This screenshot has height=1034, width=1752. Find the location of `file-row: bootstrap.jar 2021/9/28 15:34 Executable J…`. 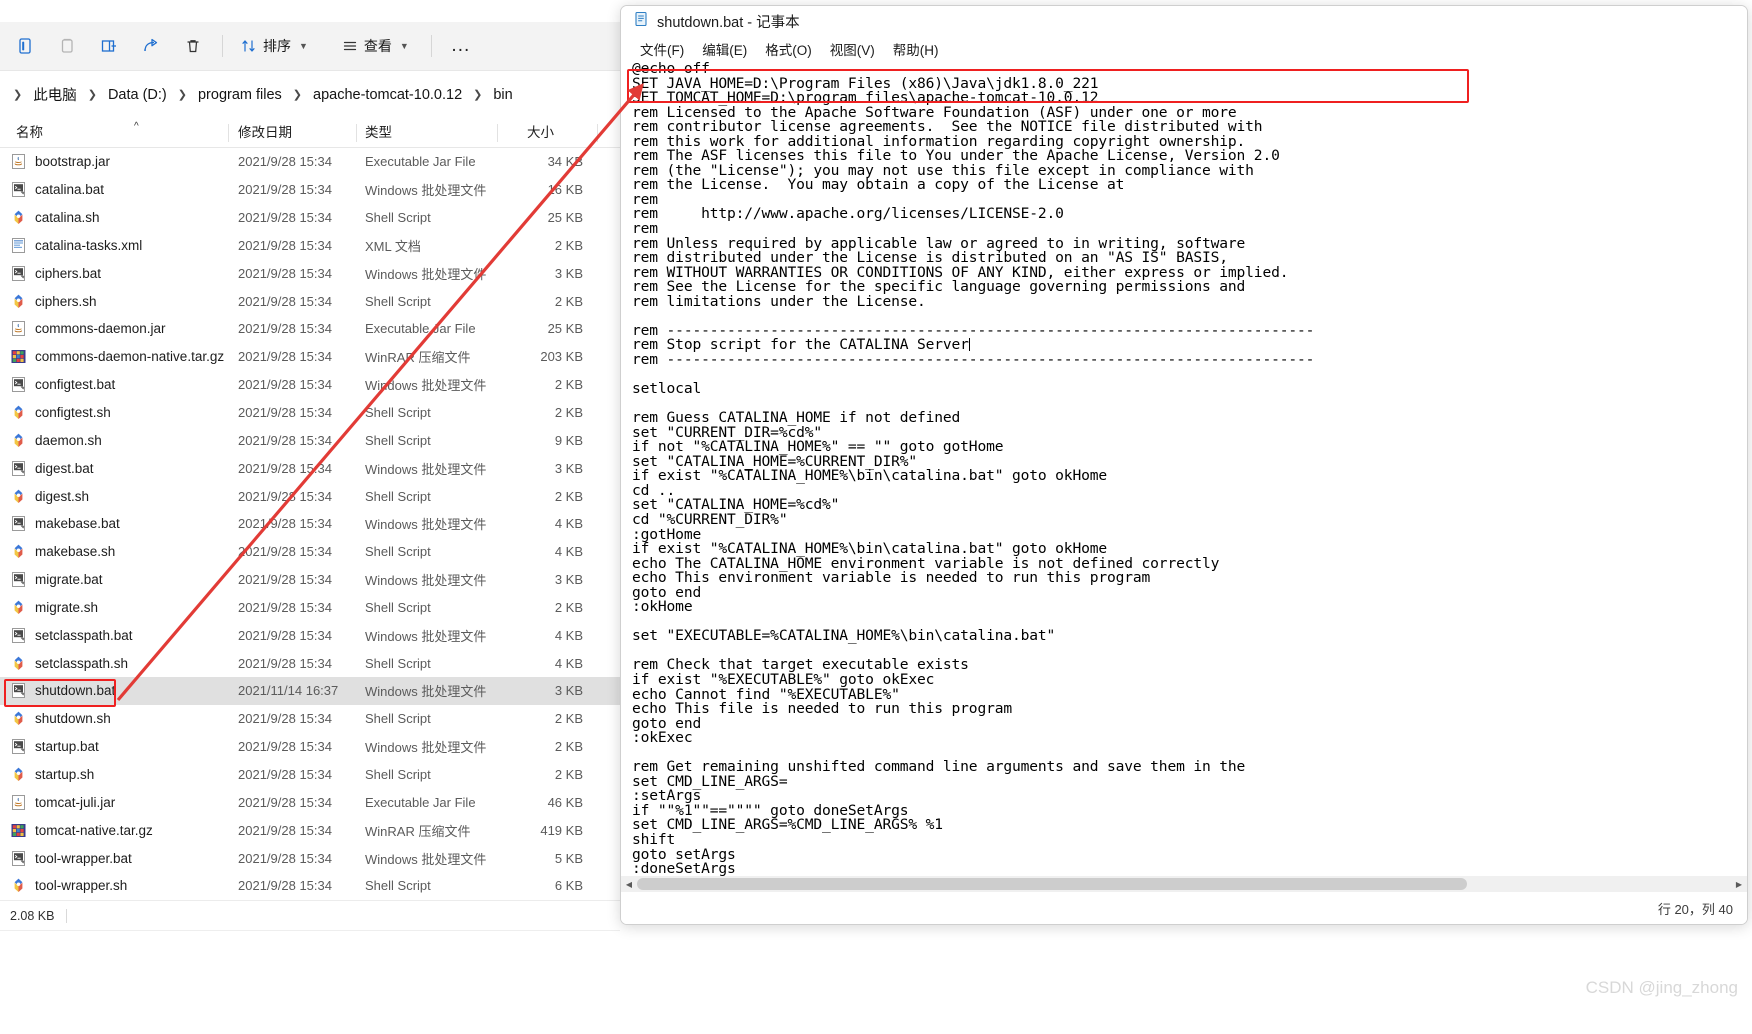

file-row: bootstrap.jar 2021/9/28 15:34 Executable J… is located at coordinates (310, 162).